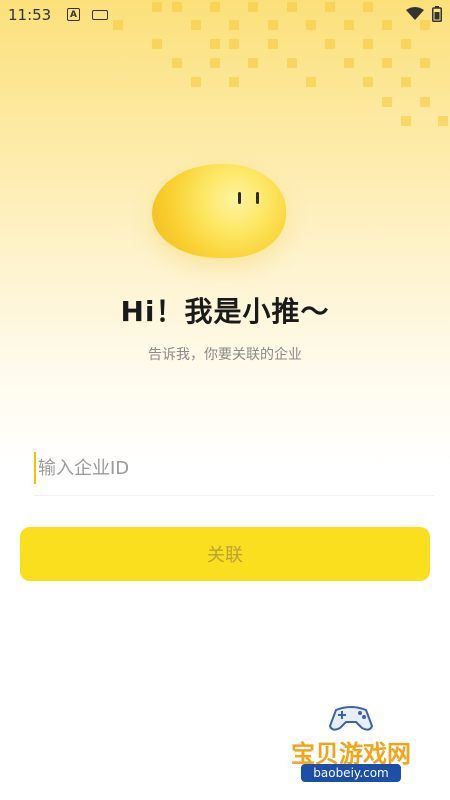 The image size is (450, 800). Describe the element at coordinates (30, 15) in the screenshot. I see `status-time: 11:53` at that location.